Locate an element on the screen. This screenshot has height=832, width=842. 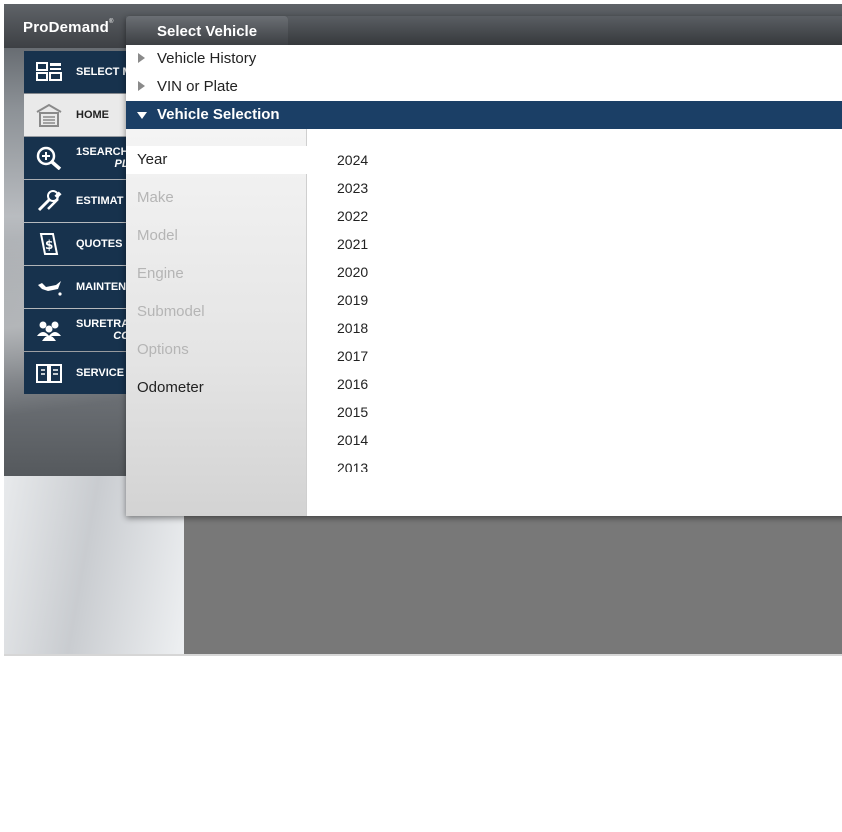
nav-item-label: SERVICE is located at coordinates (100, 373).